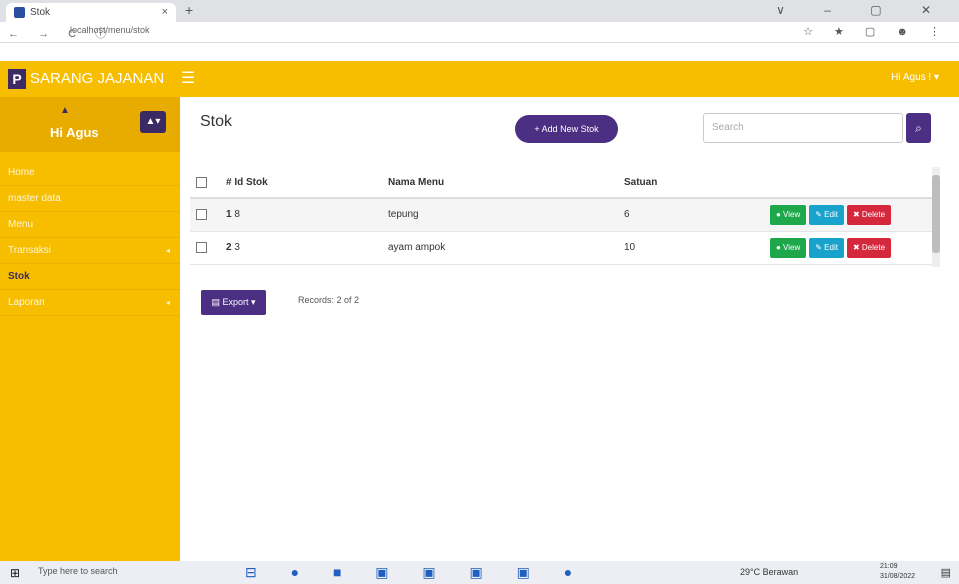 The width and height of the screenshot is (959, 584). What do you see at coordinates (90, 277) in the screenshot?
I see `sidebar-item-stok: Stok` at bounding box center [90, 277].